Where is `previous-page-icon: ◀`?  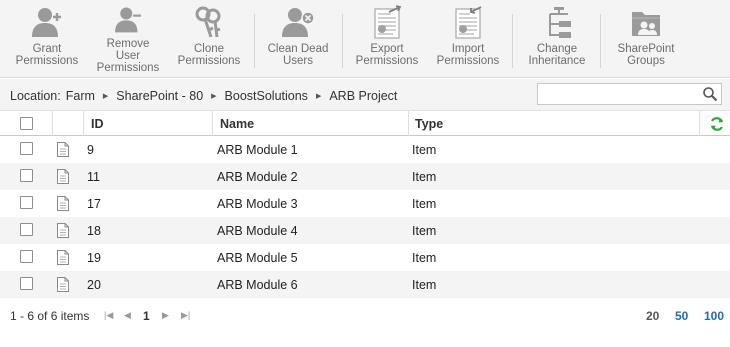
previous-page-icon: ◀ is located at coordinates (127, 315).